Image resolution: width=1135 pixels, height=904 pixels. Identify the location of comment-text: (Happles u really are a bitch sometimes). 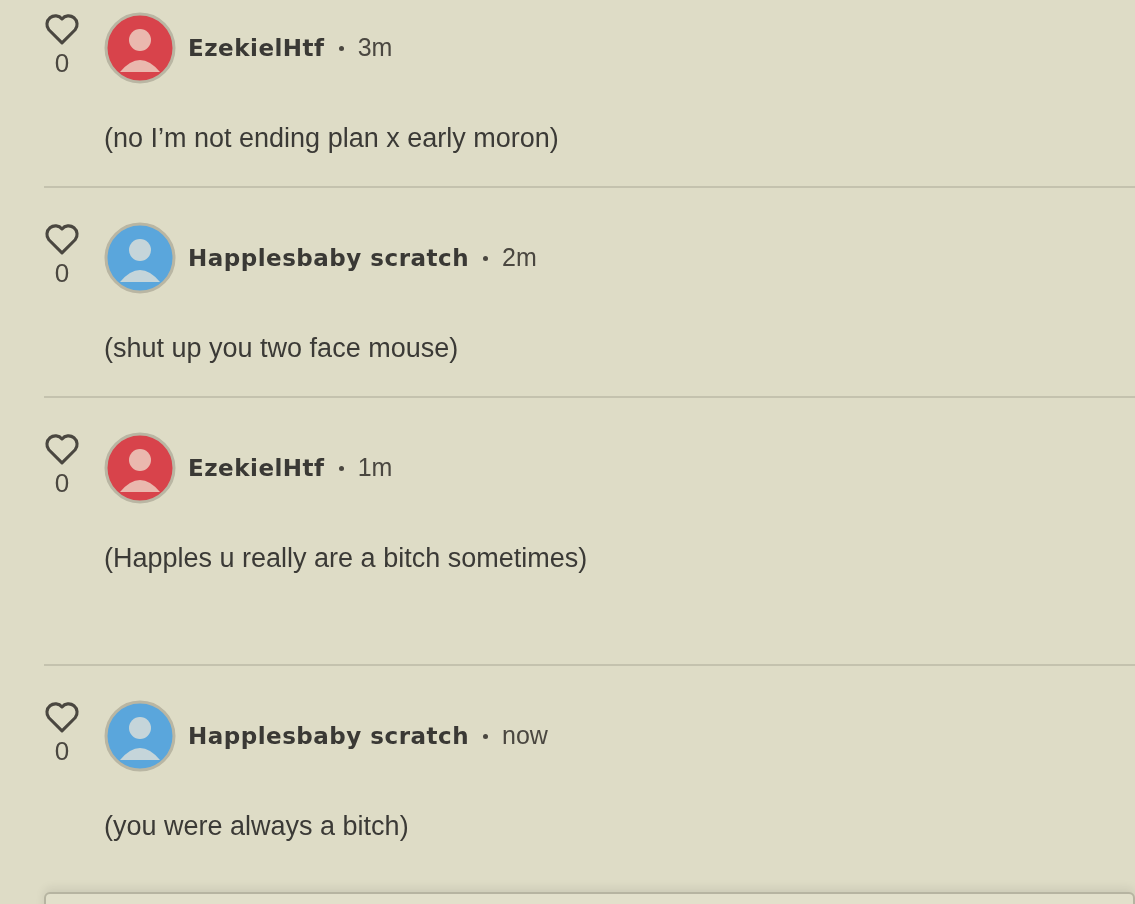
(346, 558).